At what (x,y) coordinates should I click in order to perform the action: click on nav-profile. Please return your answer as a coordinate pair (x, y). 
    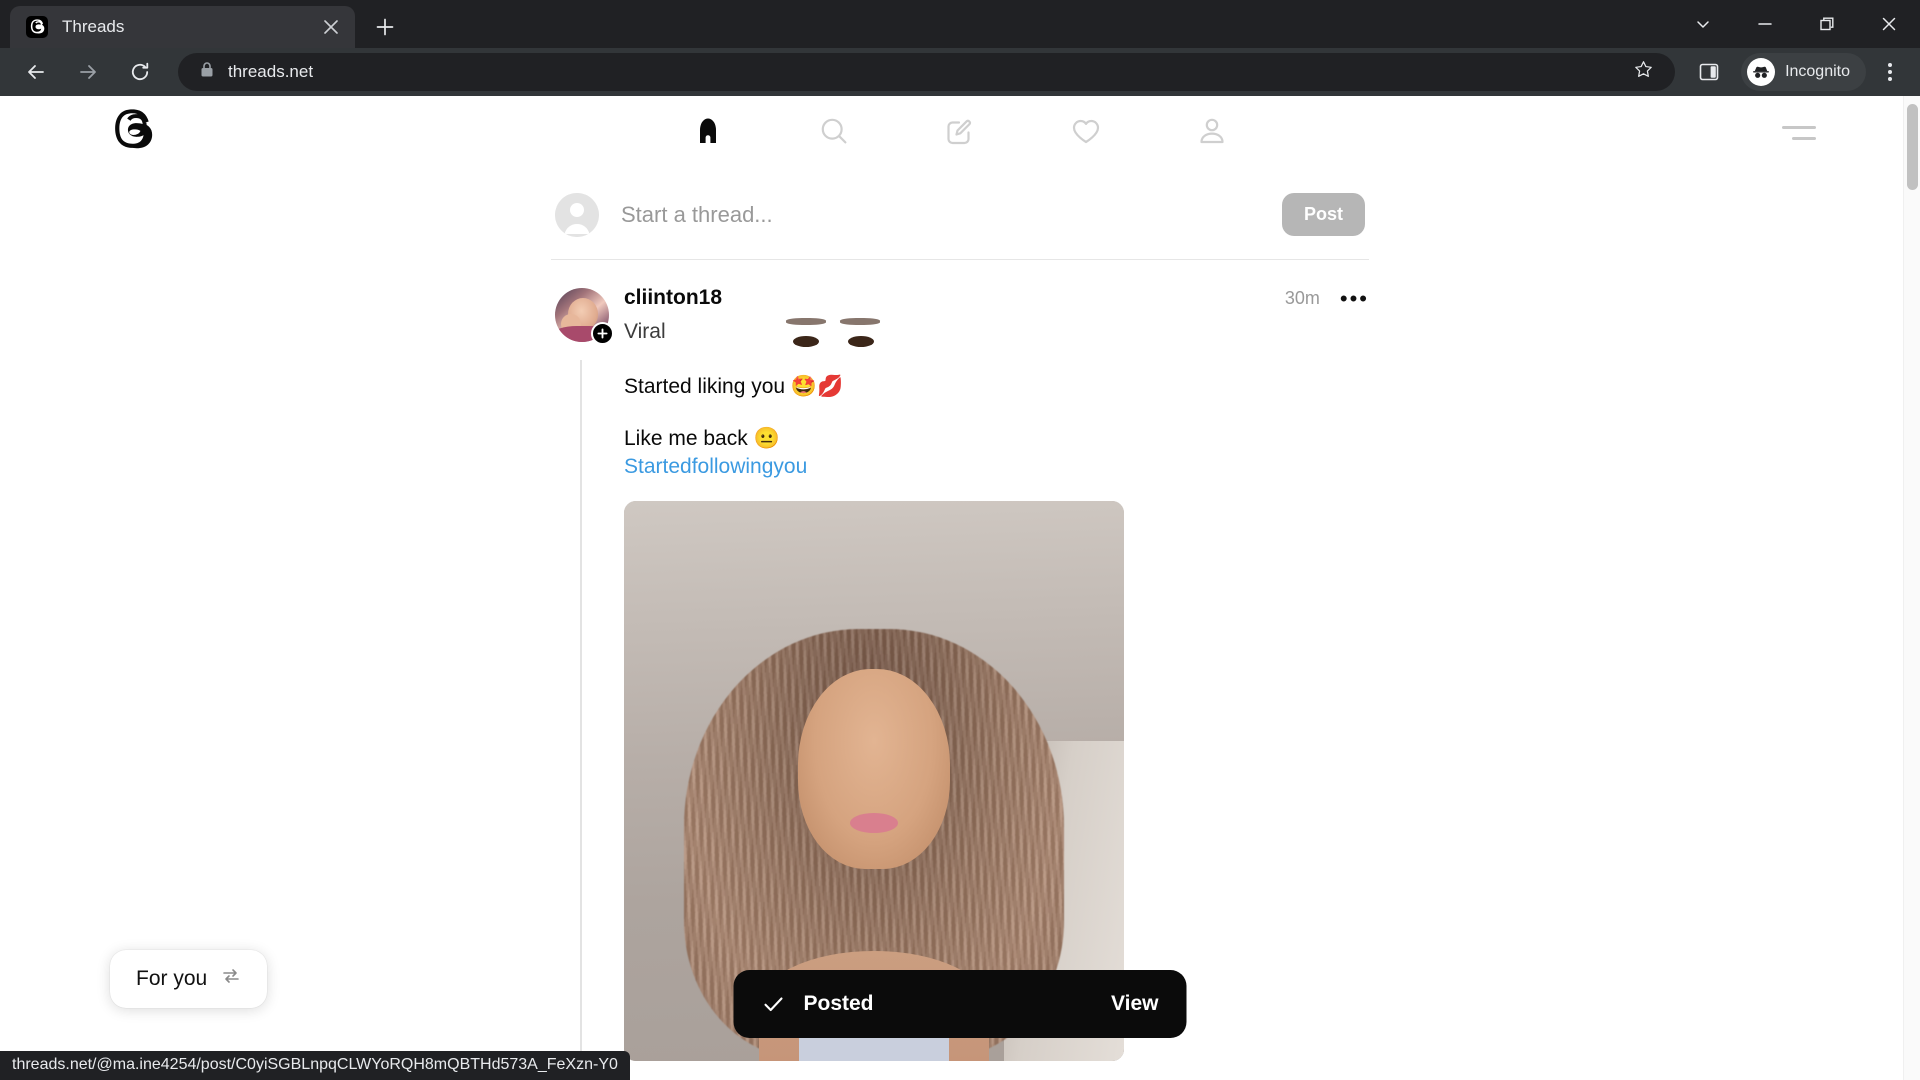
    Looking at the image, I should click on (1212, 133).